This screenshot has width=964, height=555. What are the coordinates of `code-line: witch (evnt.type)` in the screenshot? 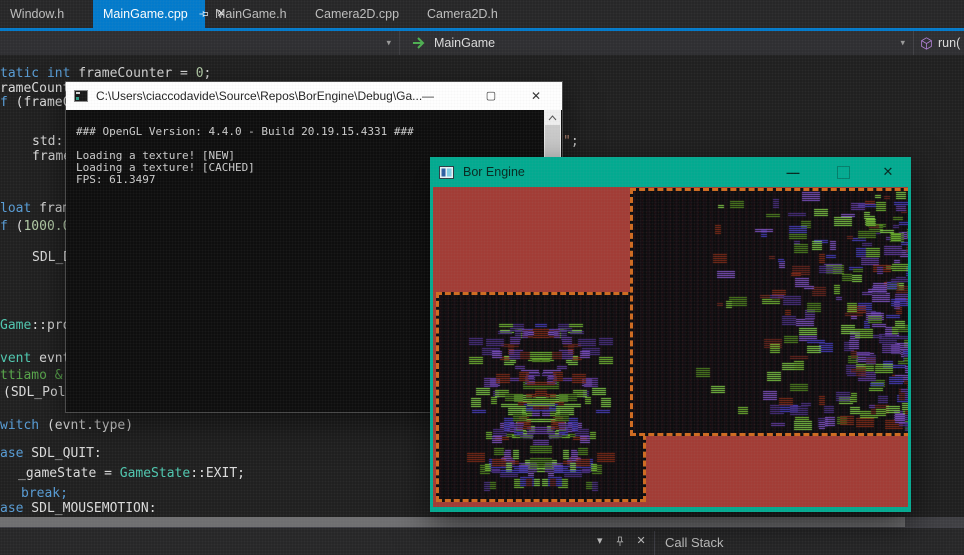 It's located at (67, 425).